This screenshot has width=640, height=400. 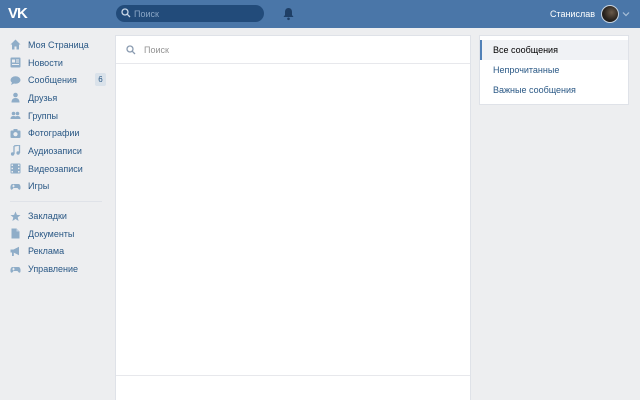 I want to click on notifications-bell-icon, so click(x=288, y=14).